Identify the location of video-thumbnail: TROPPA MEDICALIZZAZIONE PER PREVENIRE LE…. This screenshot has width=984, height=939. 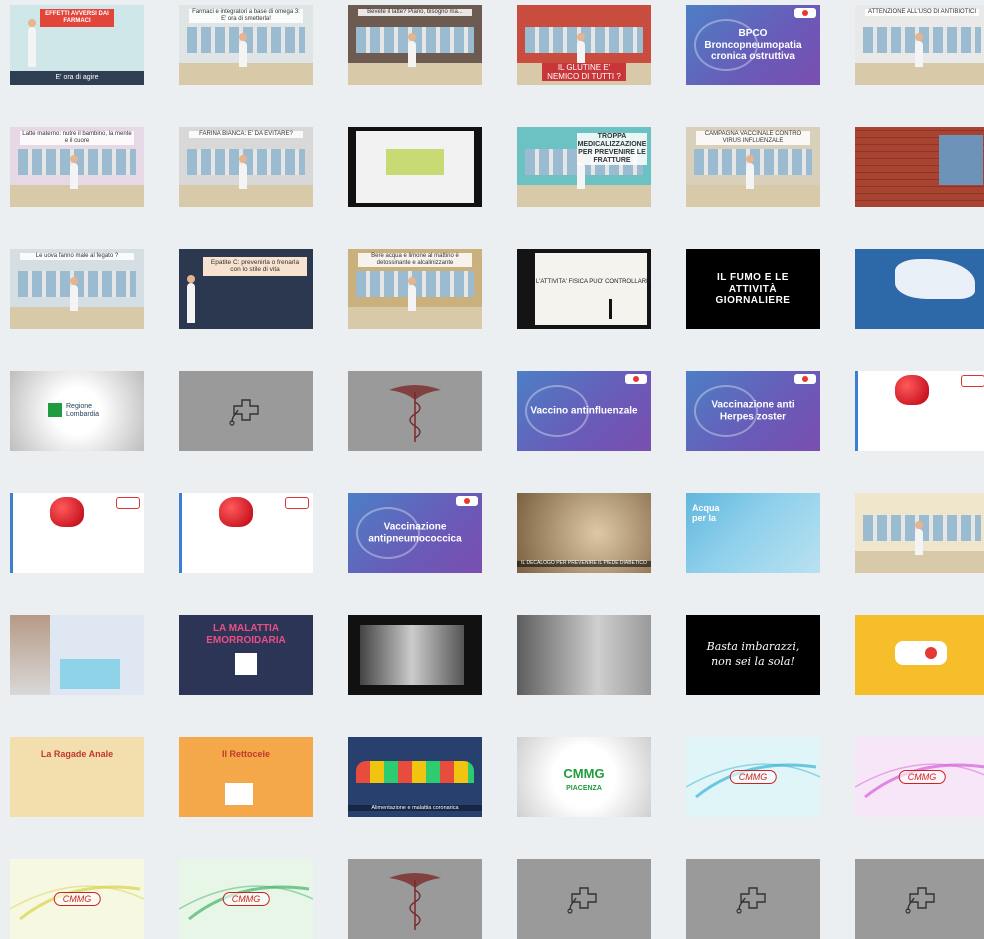
(584, 167).